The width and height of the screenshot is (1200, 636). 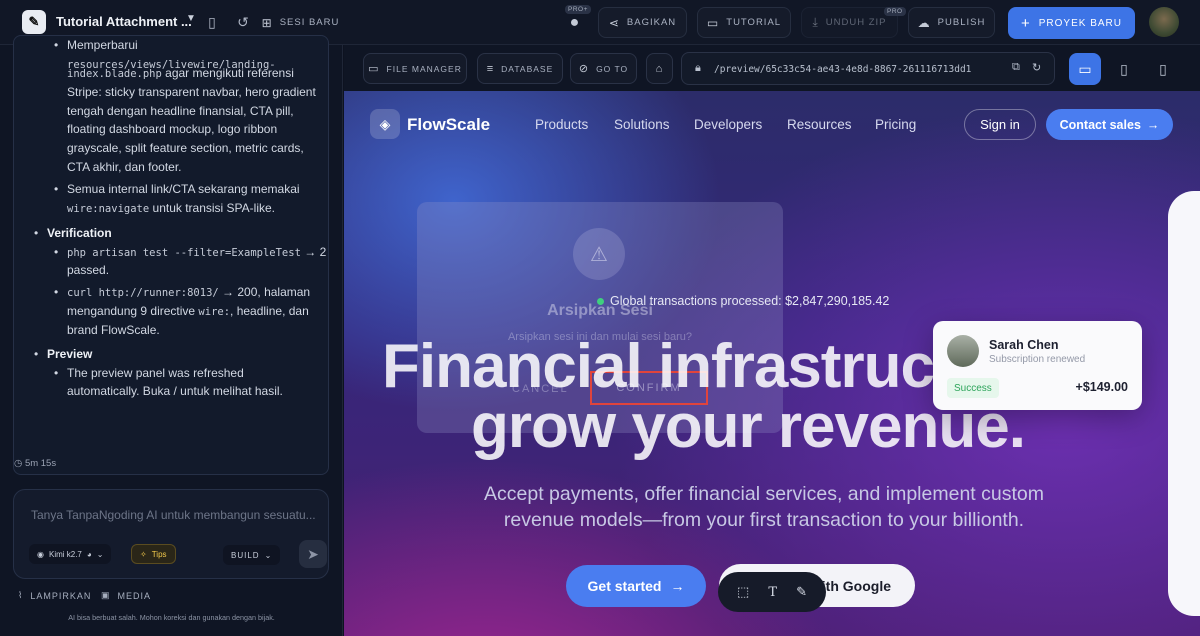 I want to click on pro-plus-badge: PRO+, so click(x=578, y=9).